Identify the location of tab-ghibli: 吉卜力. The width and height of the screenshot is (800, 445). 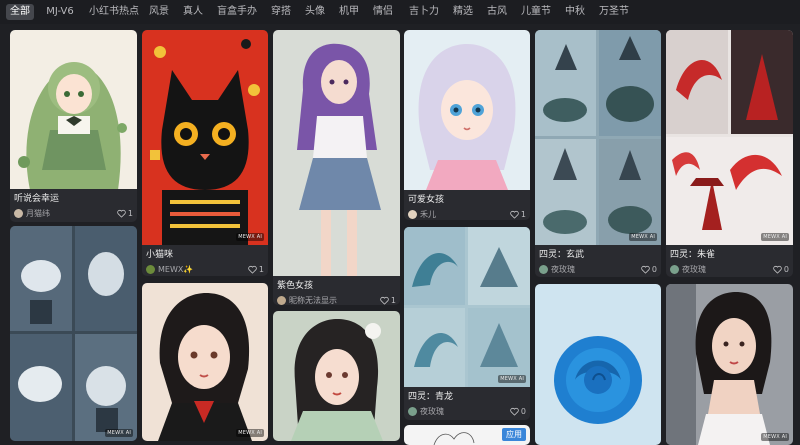
(424, 12).